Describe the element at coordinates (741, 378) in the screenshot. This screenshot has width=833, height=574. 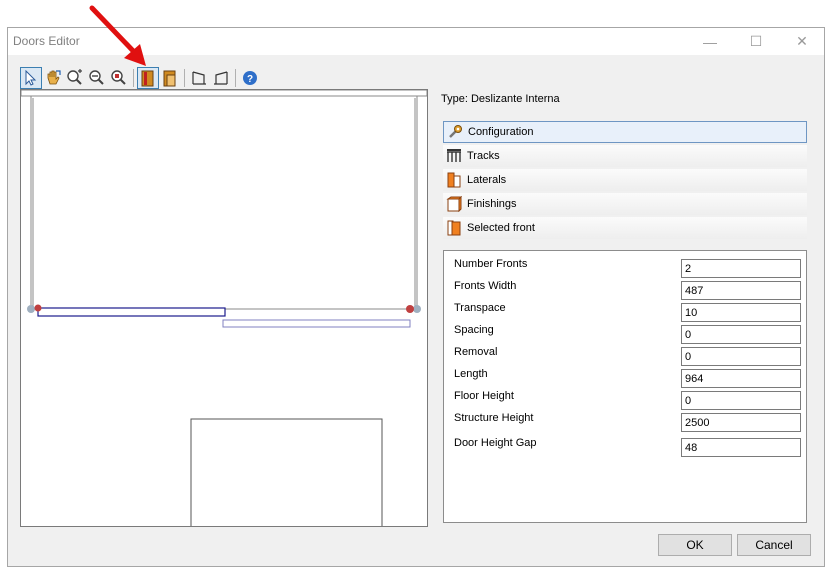
I see `length-input` at that location.